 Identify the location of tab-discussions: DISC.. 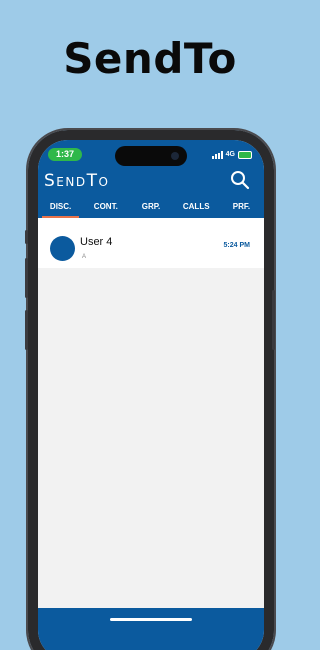
(60, 208).